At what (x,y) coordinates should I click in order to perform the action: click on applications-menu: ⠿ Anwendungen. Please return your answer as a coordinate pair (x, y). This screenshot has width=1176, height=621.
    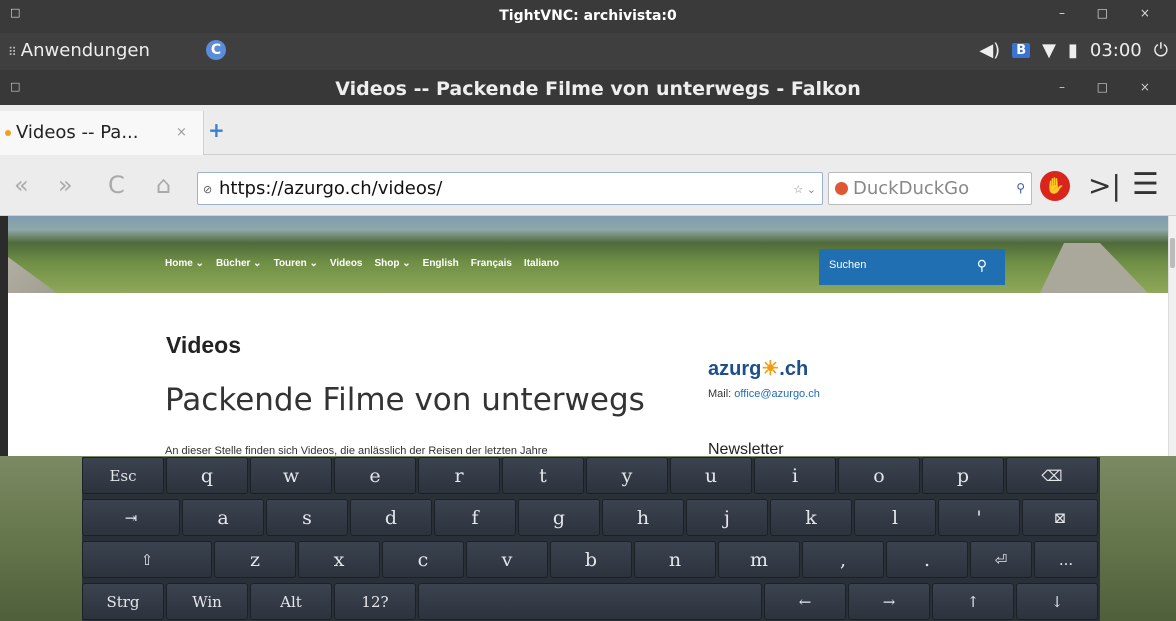
    Looking at the image, I should click on (79, 50).